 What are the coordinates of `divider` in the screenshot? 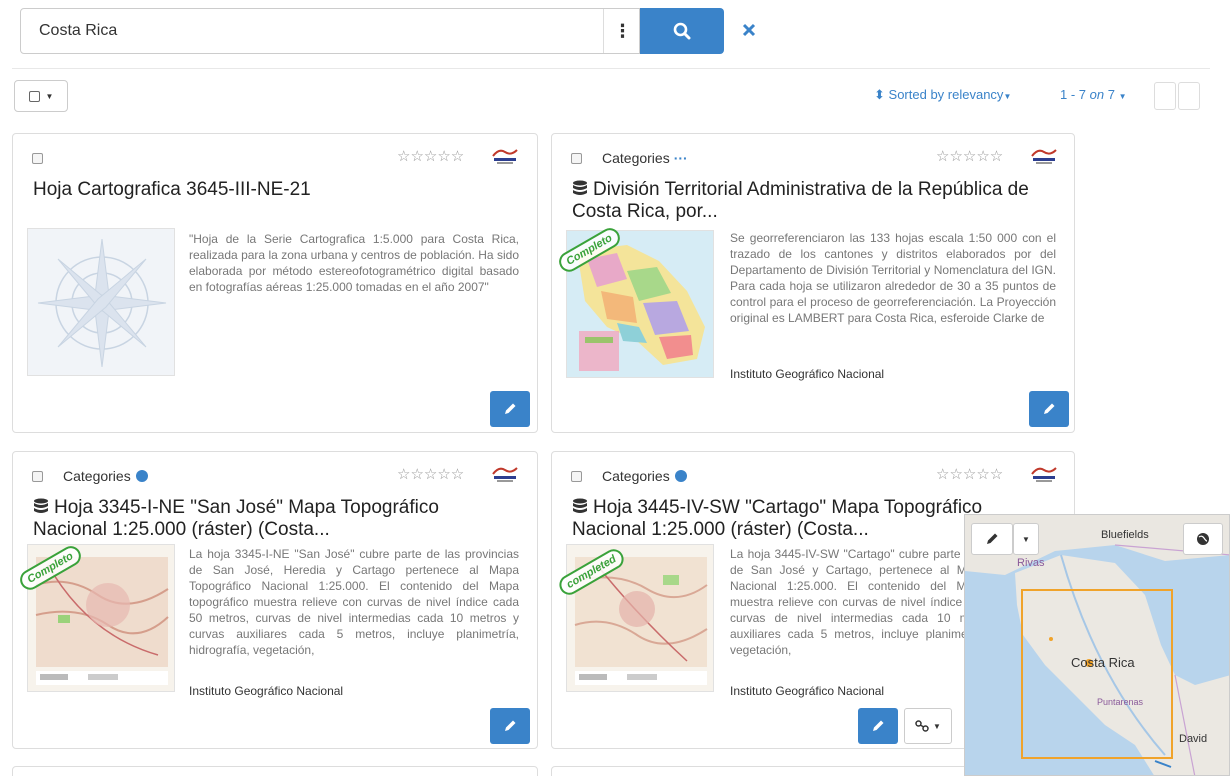 It's located at (611, 68).